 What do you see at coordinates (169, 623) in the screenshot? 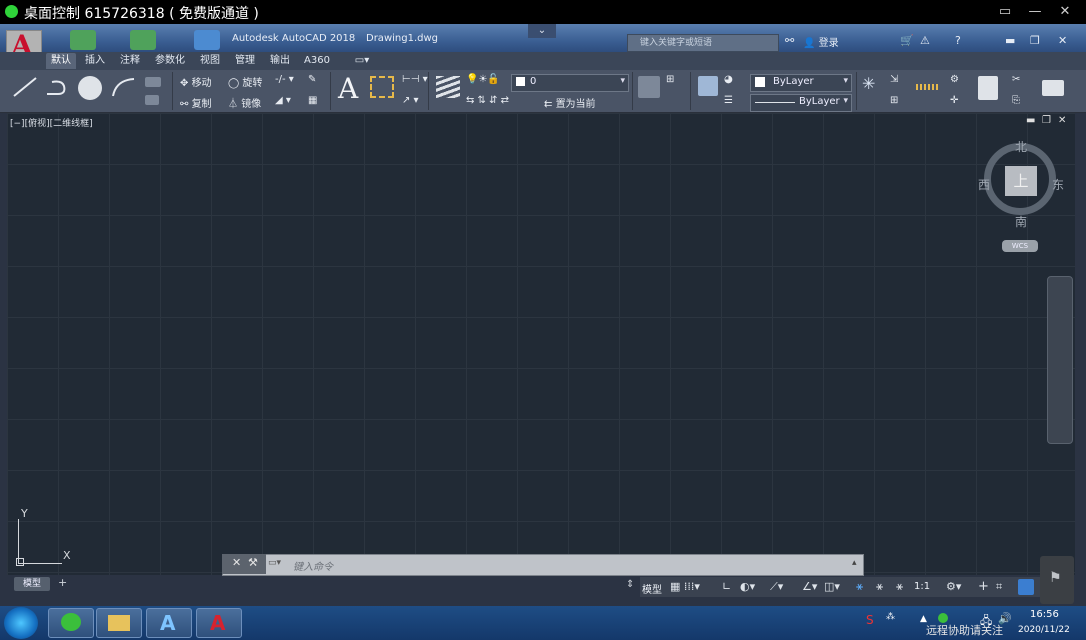
I see `taskbar-autodesk-a360: A` at bounding box center [169, 623].